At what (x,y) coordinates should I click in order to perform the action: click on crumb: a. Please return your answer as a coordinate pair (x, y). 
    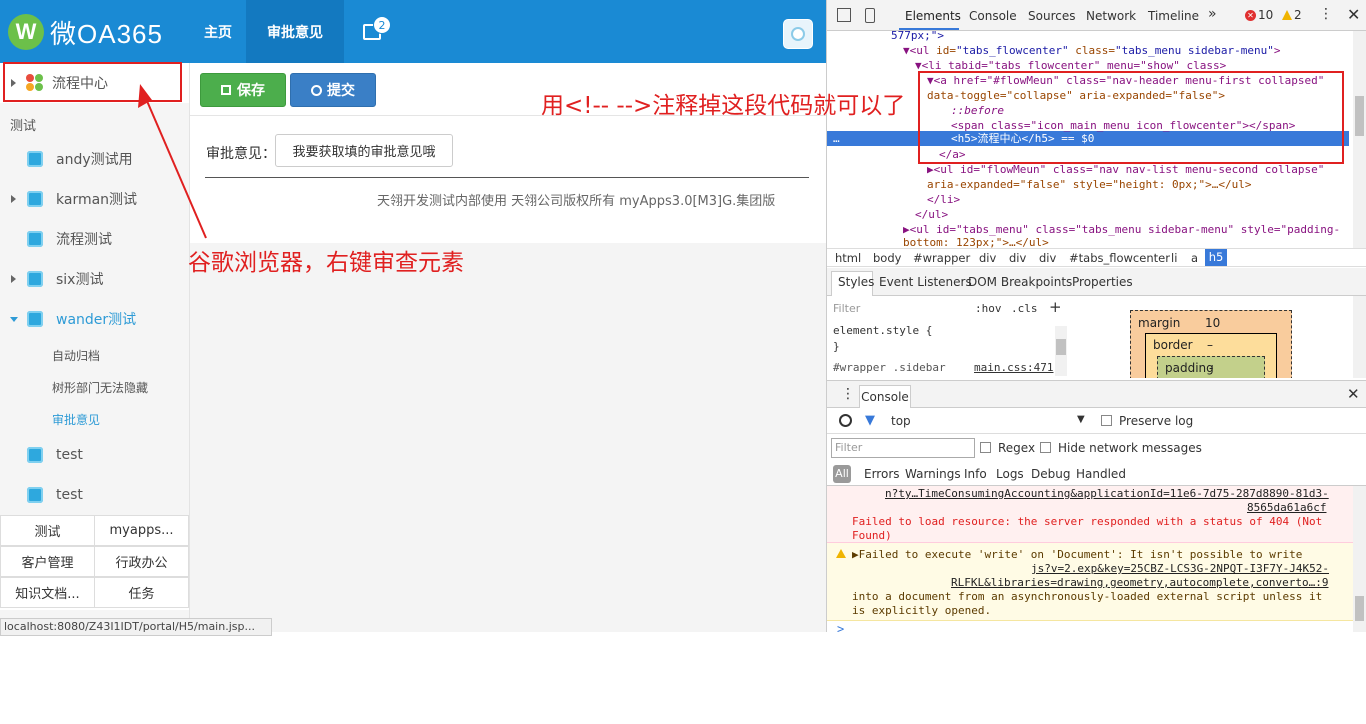
    Looking at the image, I should click on (1194, 258).